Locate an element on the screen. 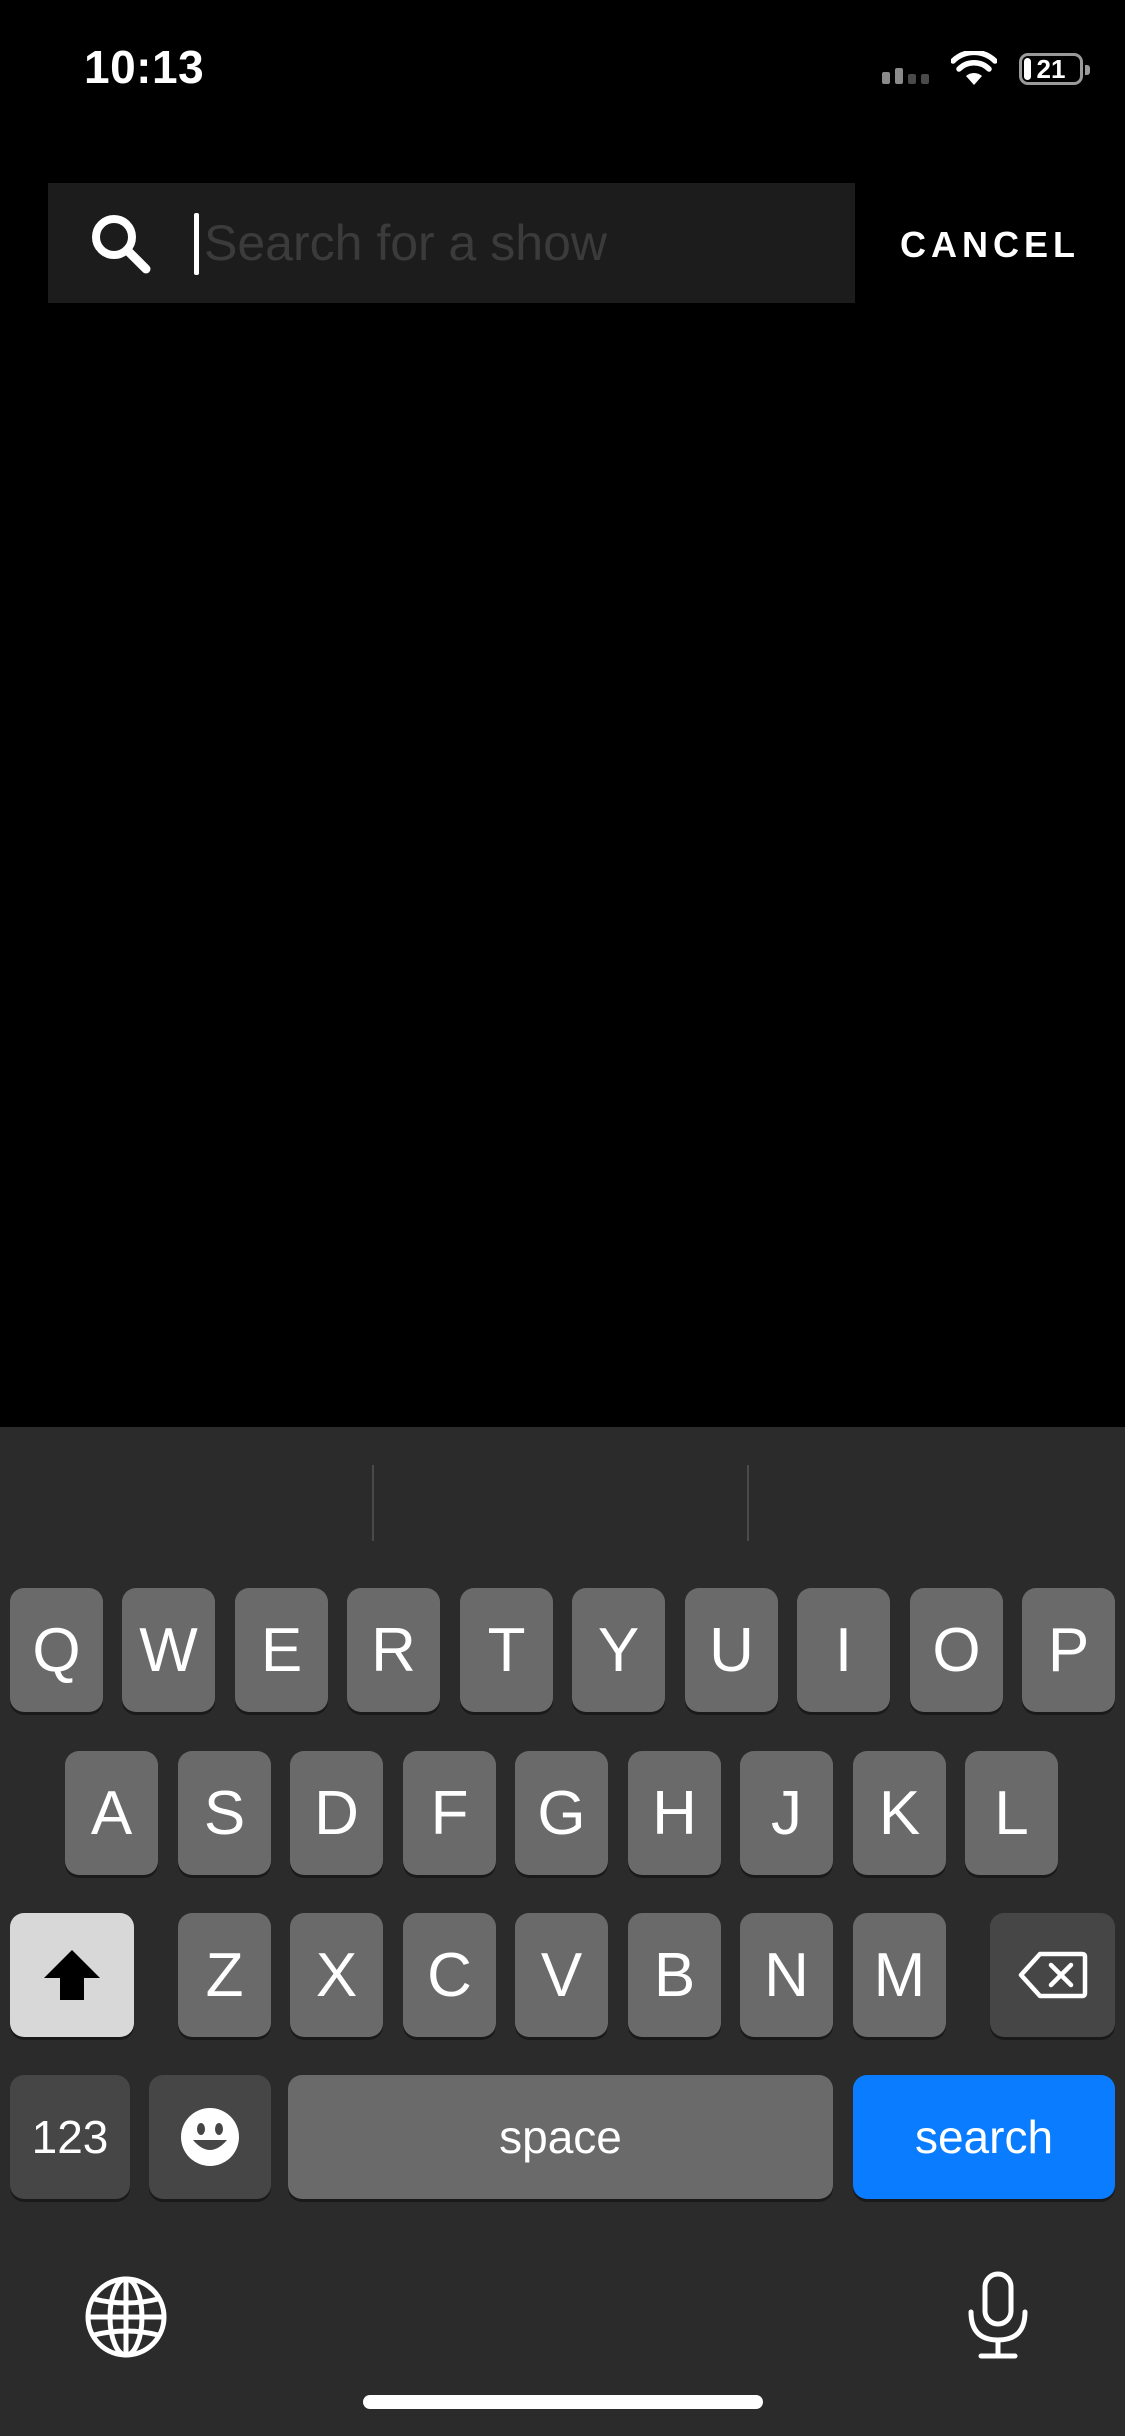  battery-icon: 21 is located at coordinates (1054, 69).